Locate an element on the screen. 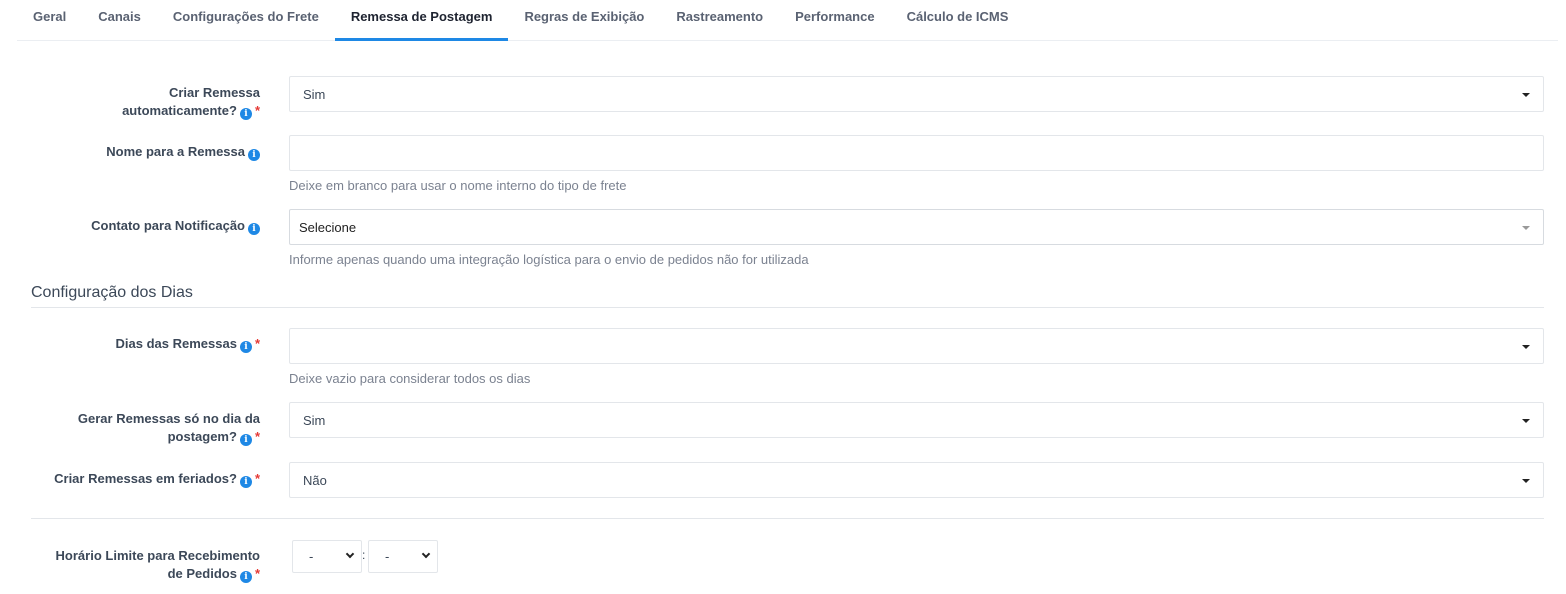  tab-calculo-icms: Cálculo de ICMS is located at coordinates (958, 20).